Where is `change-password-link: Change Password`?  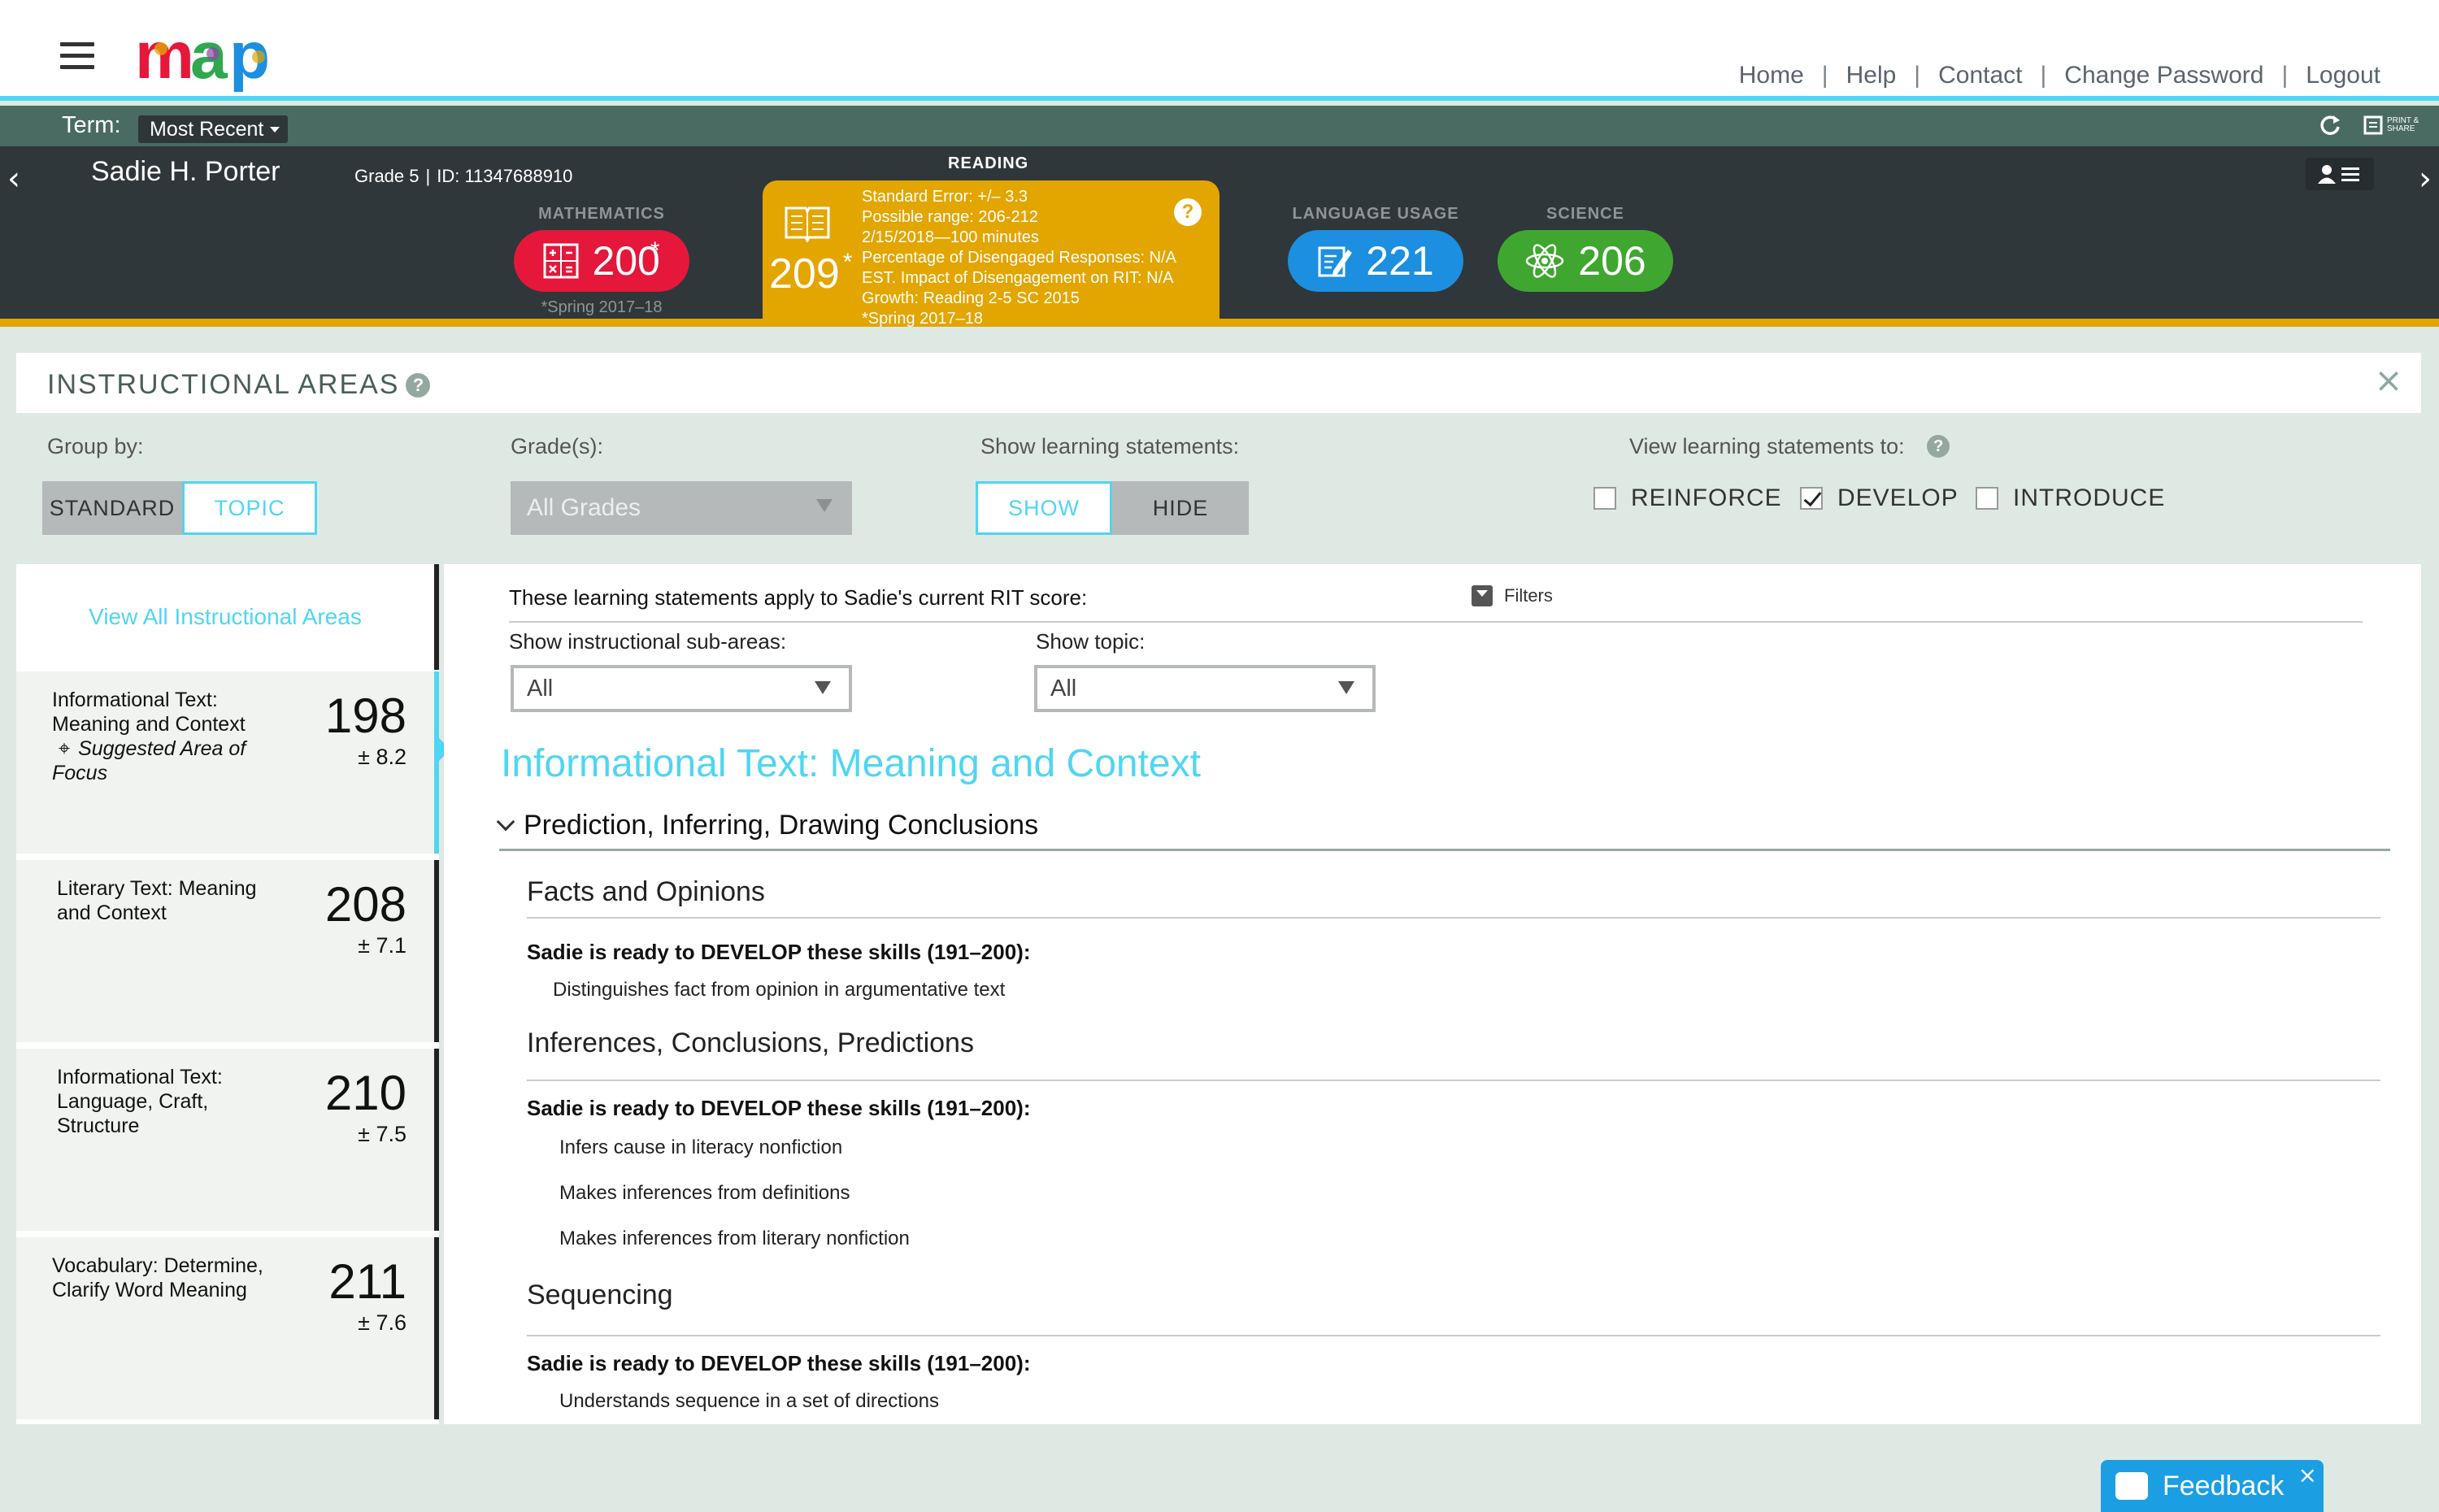 change-password-link: Change Password is located at coordinates (2163, 75).